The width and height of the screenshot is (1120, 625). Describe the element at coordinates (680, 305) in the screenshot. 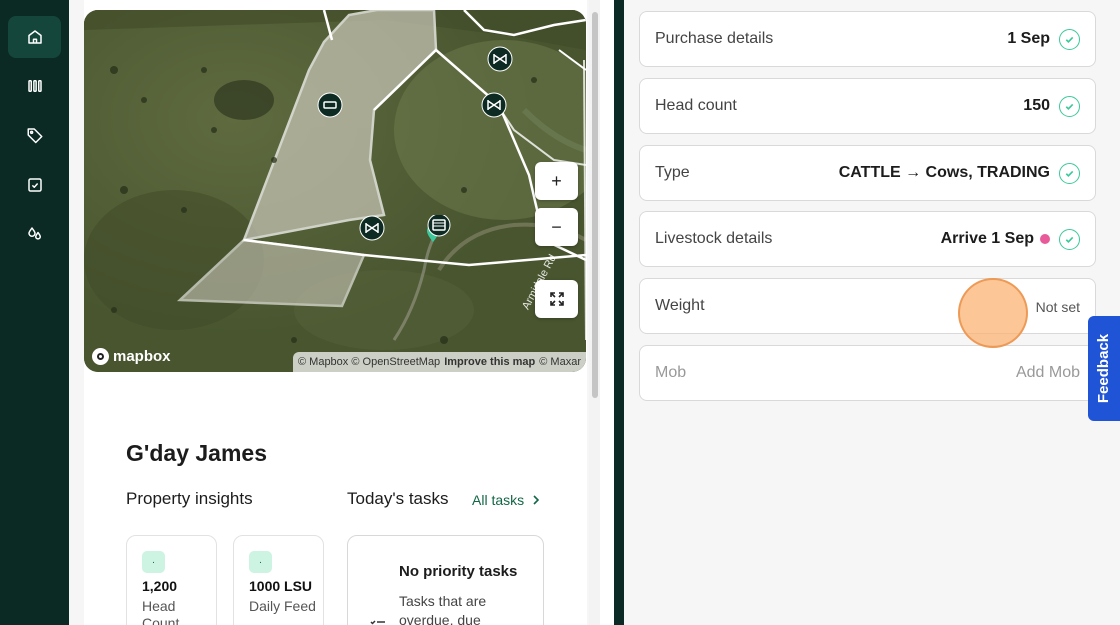

I see `row-label: Weight` at that location.